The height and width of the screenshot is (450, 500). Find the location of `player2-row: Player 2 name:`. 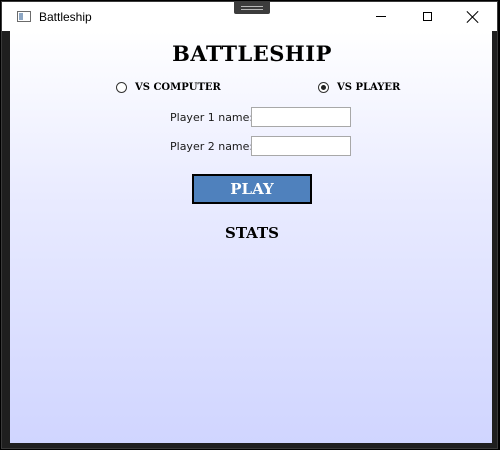

player2-row: Player 2 name: is located at coordinates (260, 146).